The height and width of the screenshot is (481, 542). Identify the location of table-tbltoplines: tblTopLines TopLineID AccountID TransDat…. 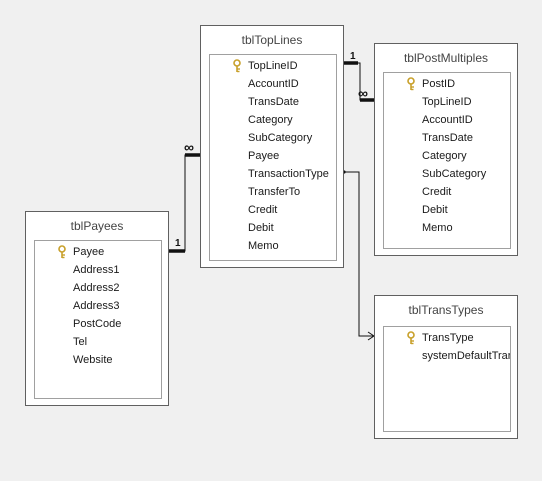
(272, 146).